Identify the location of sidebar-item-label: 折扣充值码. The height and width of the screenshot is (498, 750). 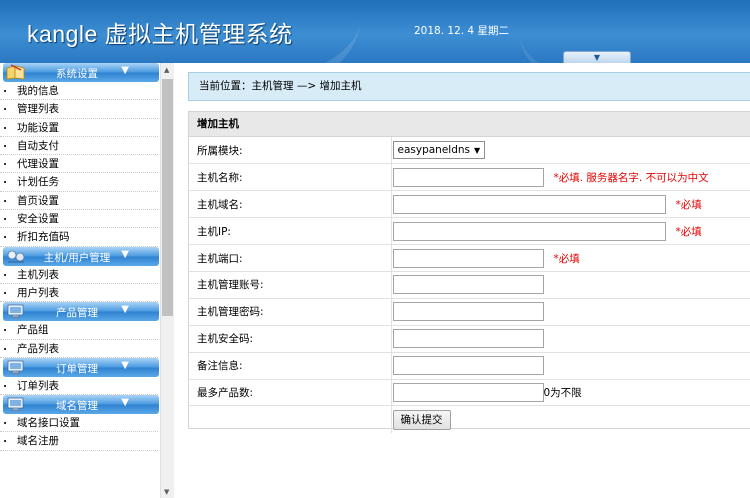
(39, 237).